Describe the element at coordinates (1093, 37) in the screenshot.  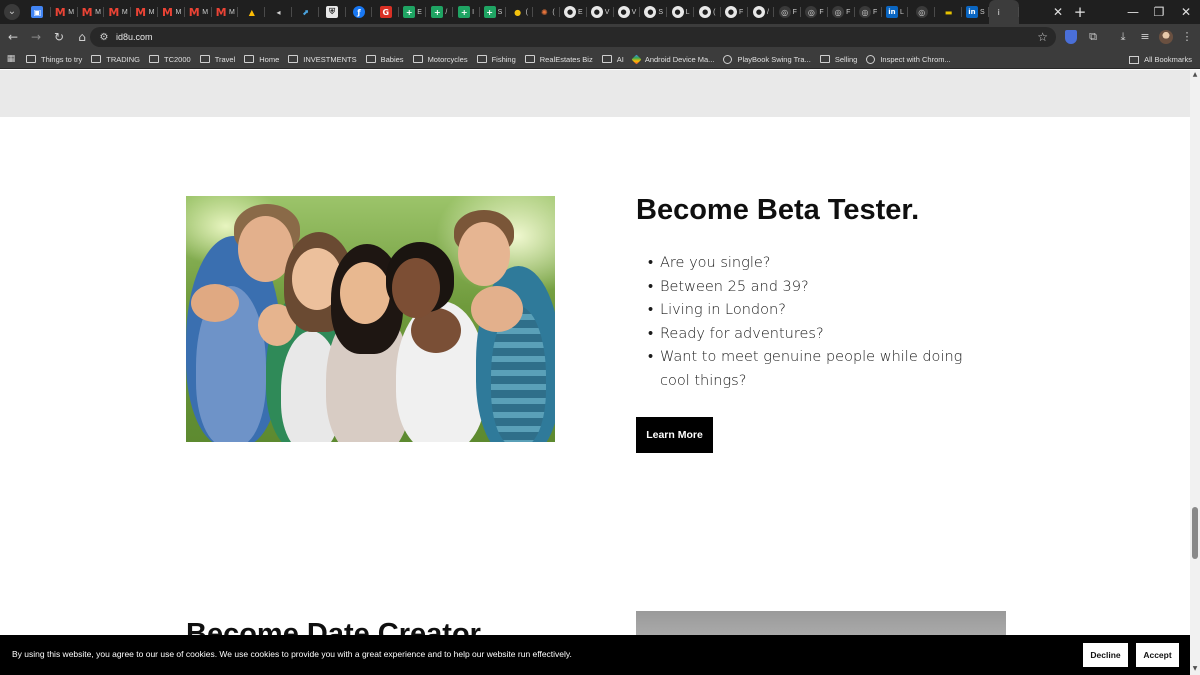
I see `extensions-button: ⧉` at that location.